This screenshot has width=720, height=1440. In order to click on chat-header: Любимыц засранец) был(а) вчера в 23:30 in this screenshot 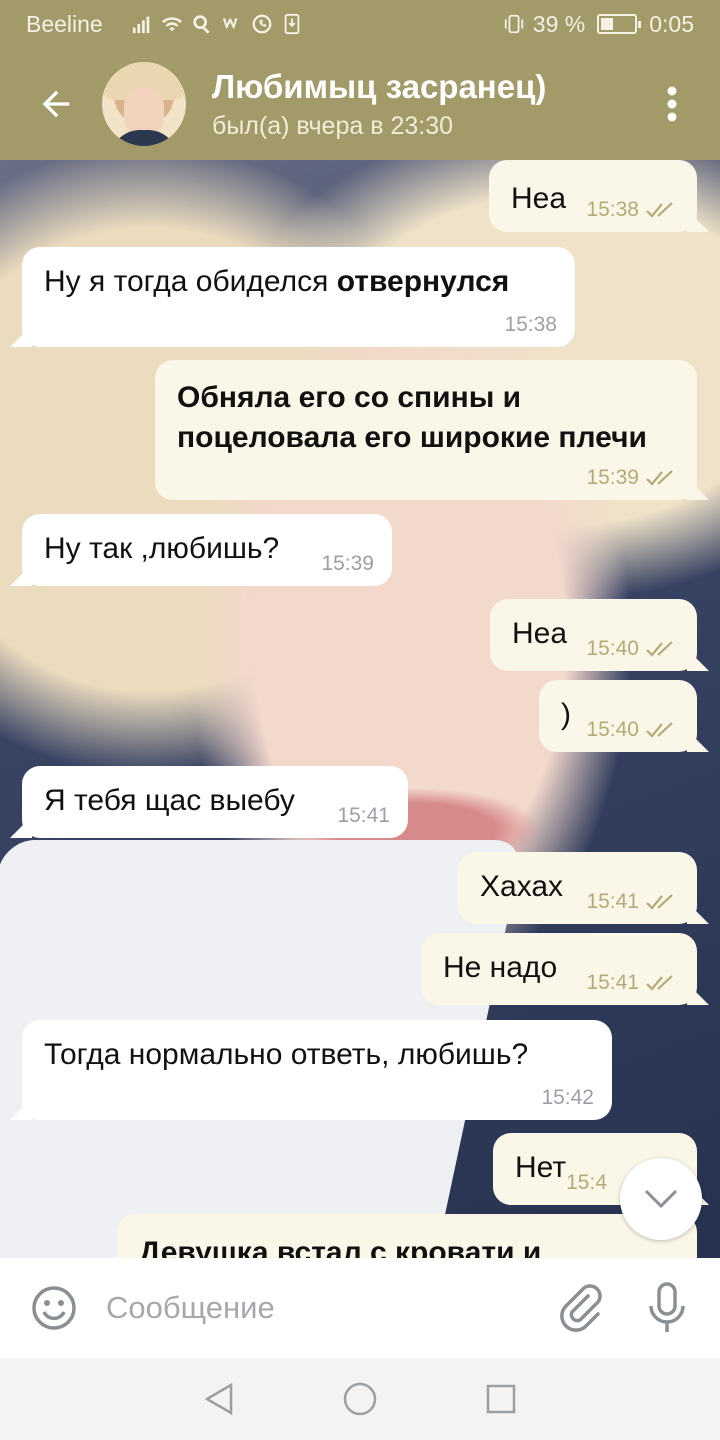, I will do `click(360, 104)`.